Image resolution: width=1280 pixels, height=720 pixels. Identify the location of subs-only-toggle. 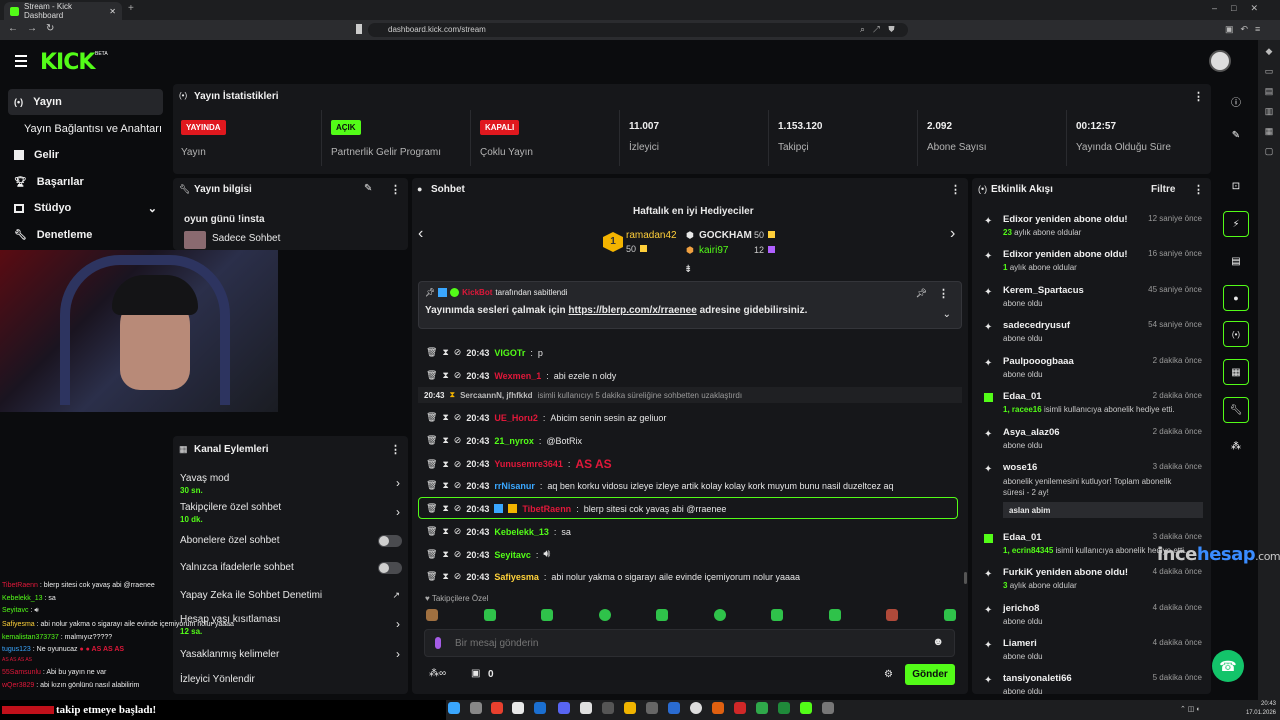
(390, 541).